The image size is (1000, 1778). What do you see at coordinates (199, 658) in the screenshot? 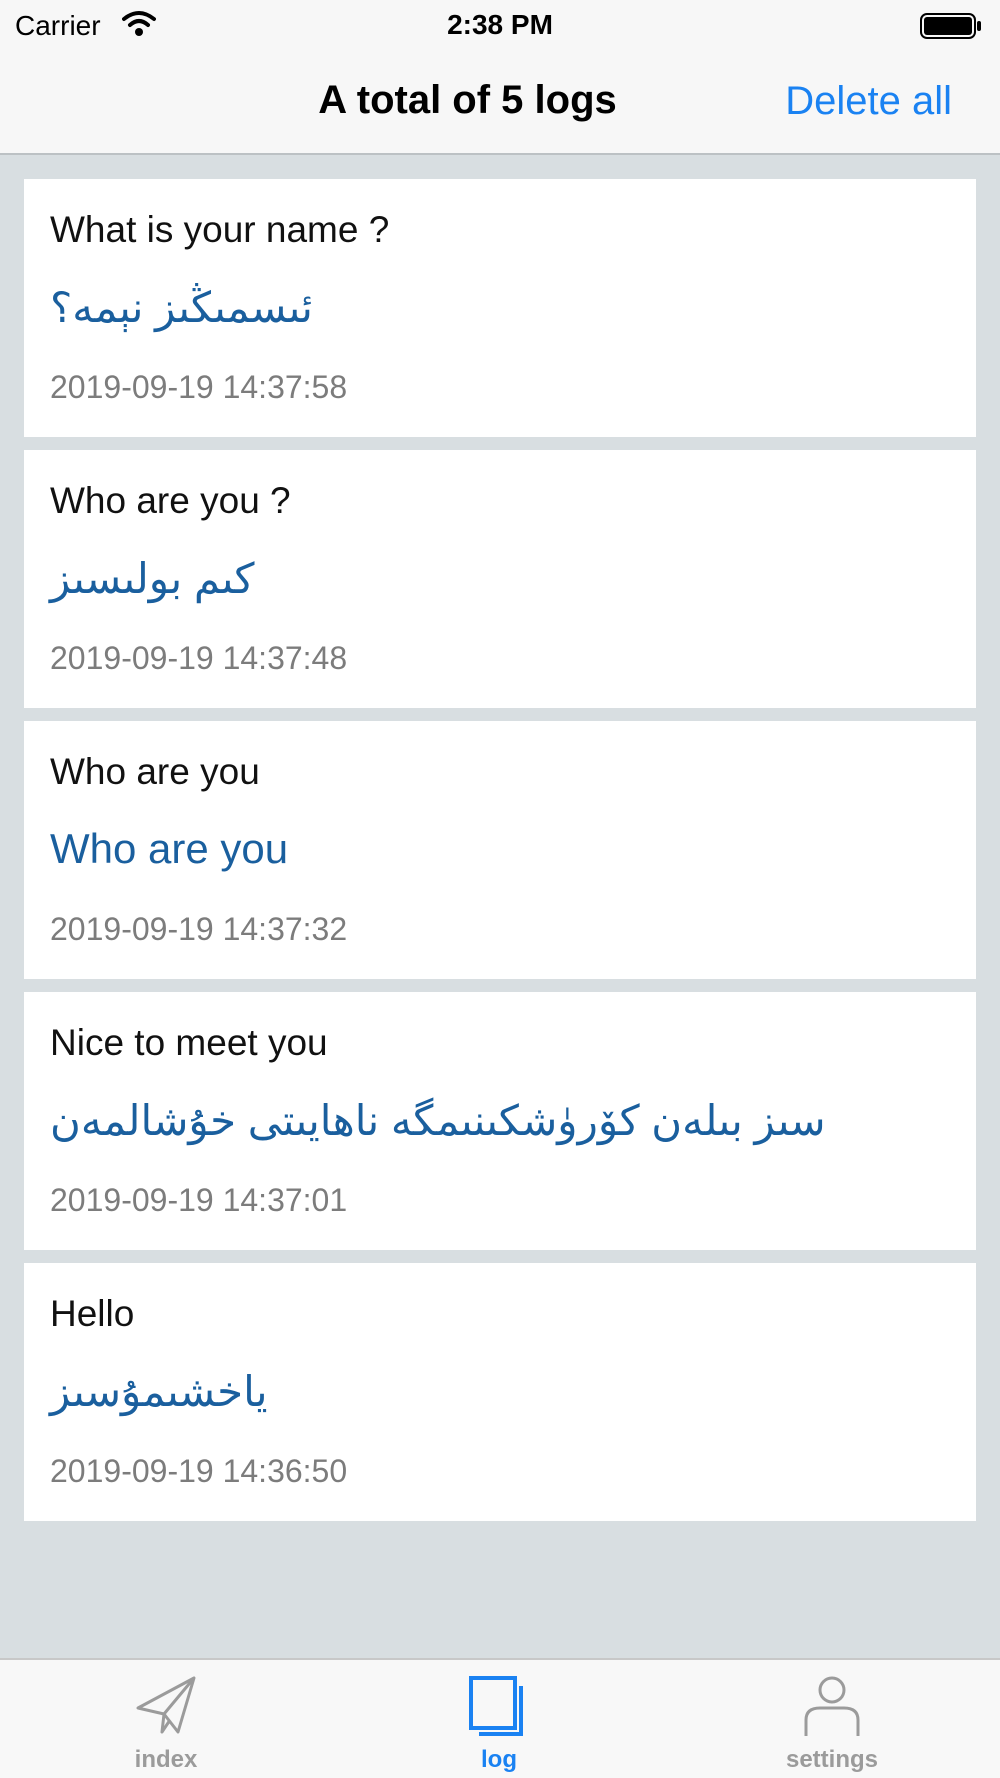
I see `log-timestamp: 2019-09-19 14:37:48` at bounding box center [199, 658].